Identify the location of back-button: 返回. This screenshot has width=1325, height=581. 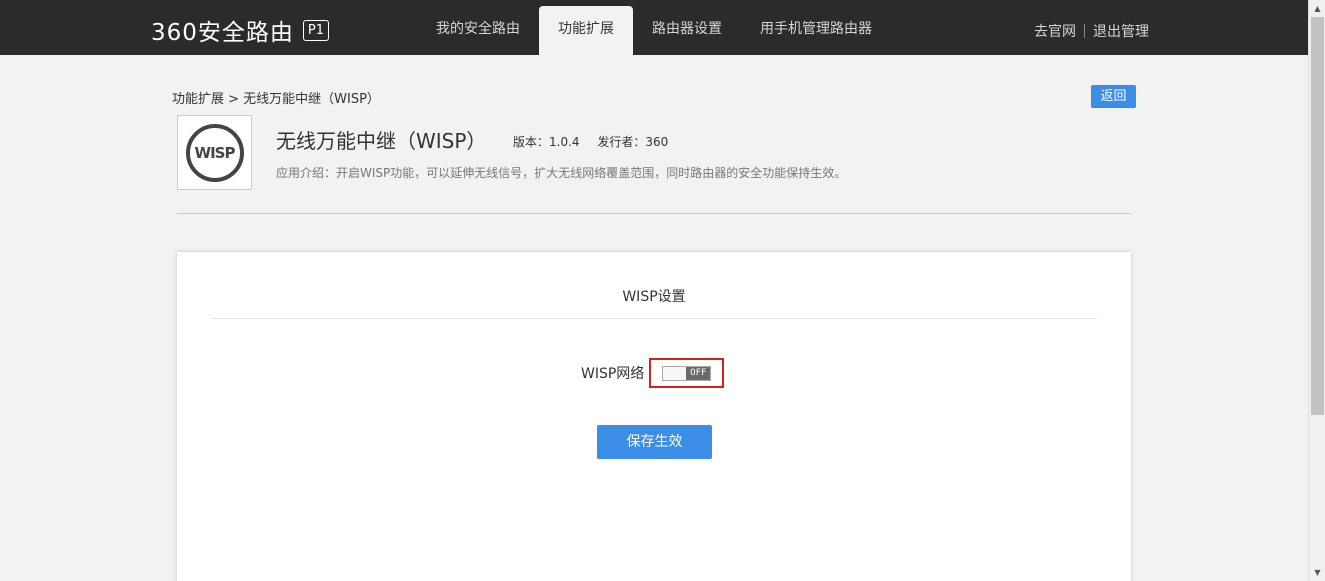
(1113, 96).